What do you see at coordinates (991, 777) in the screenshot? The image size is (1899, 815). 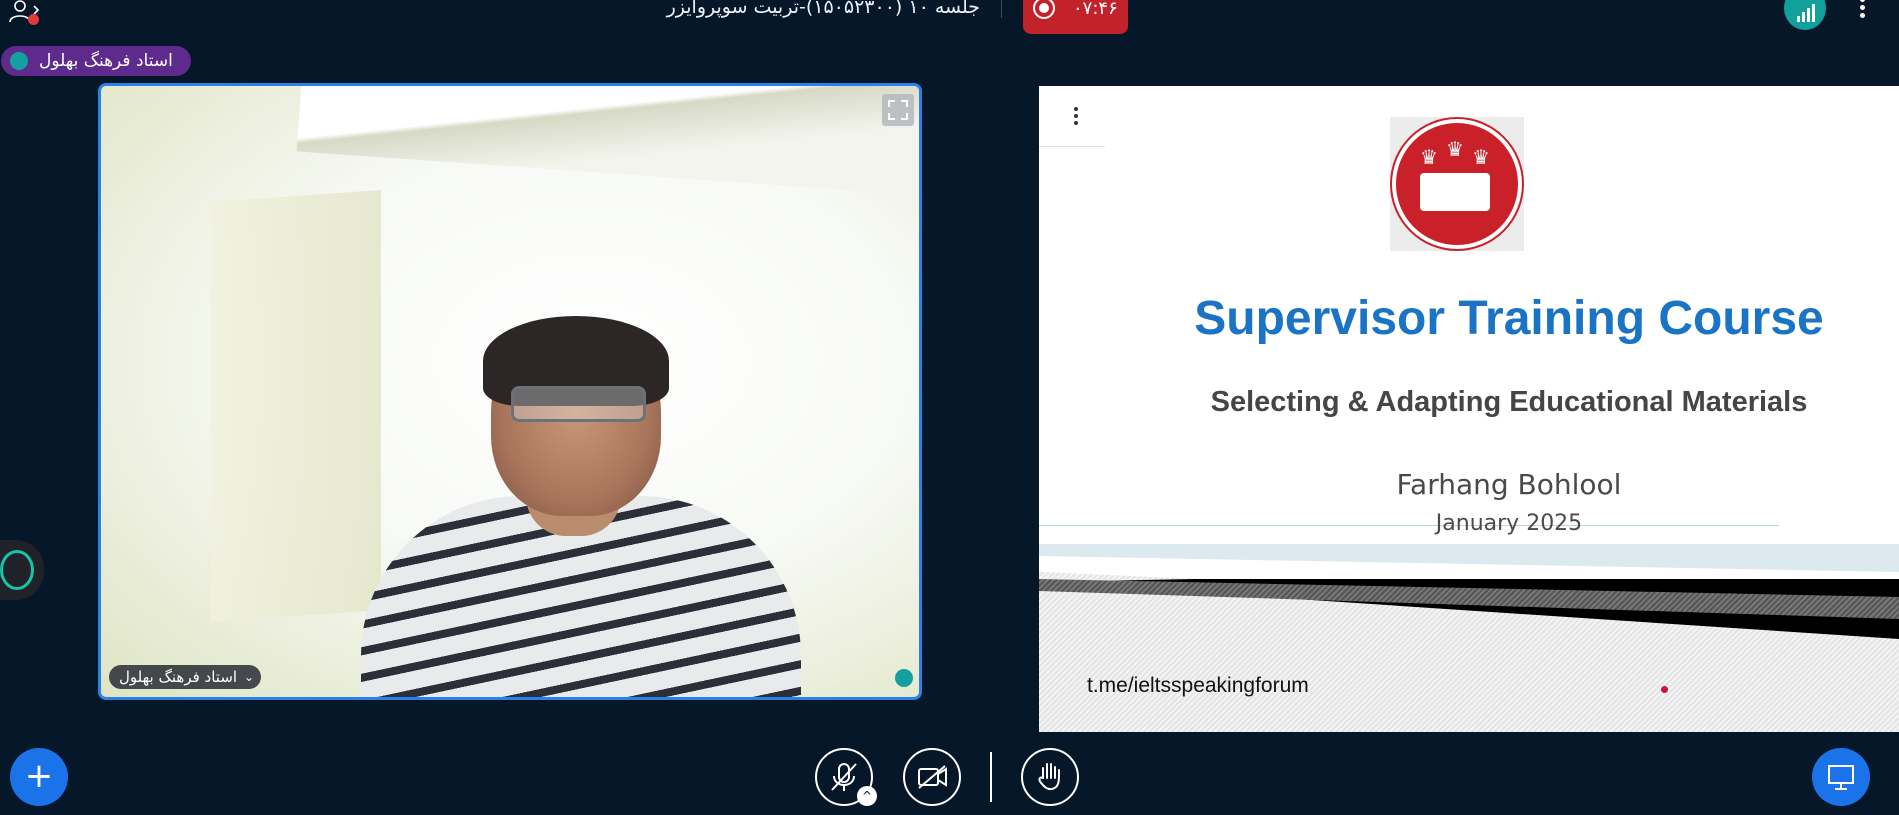 I see `controls-divider` at bounding box center [991, 777].